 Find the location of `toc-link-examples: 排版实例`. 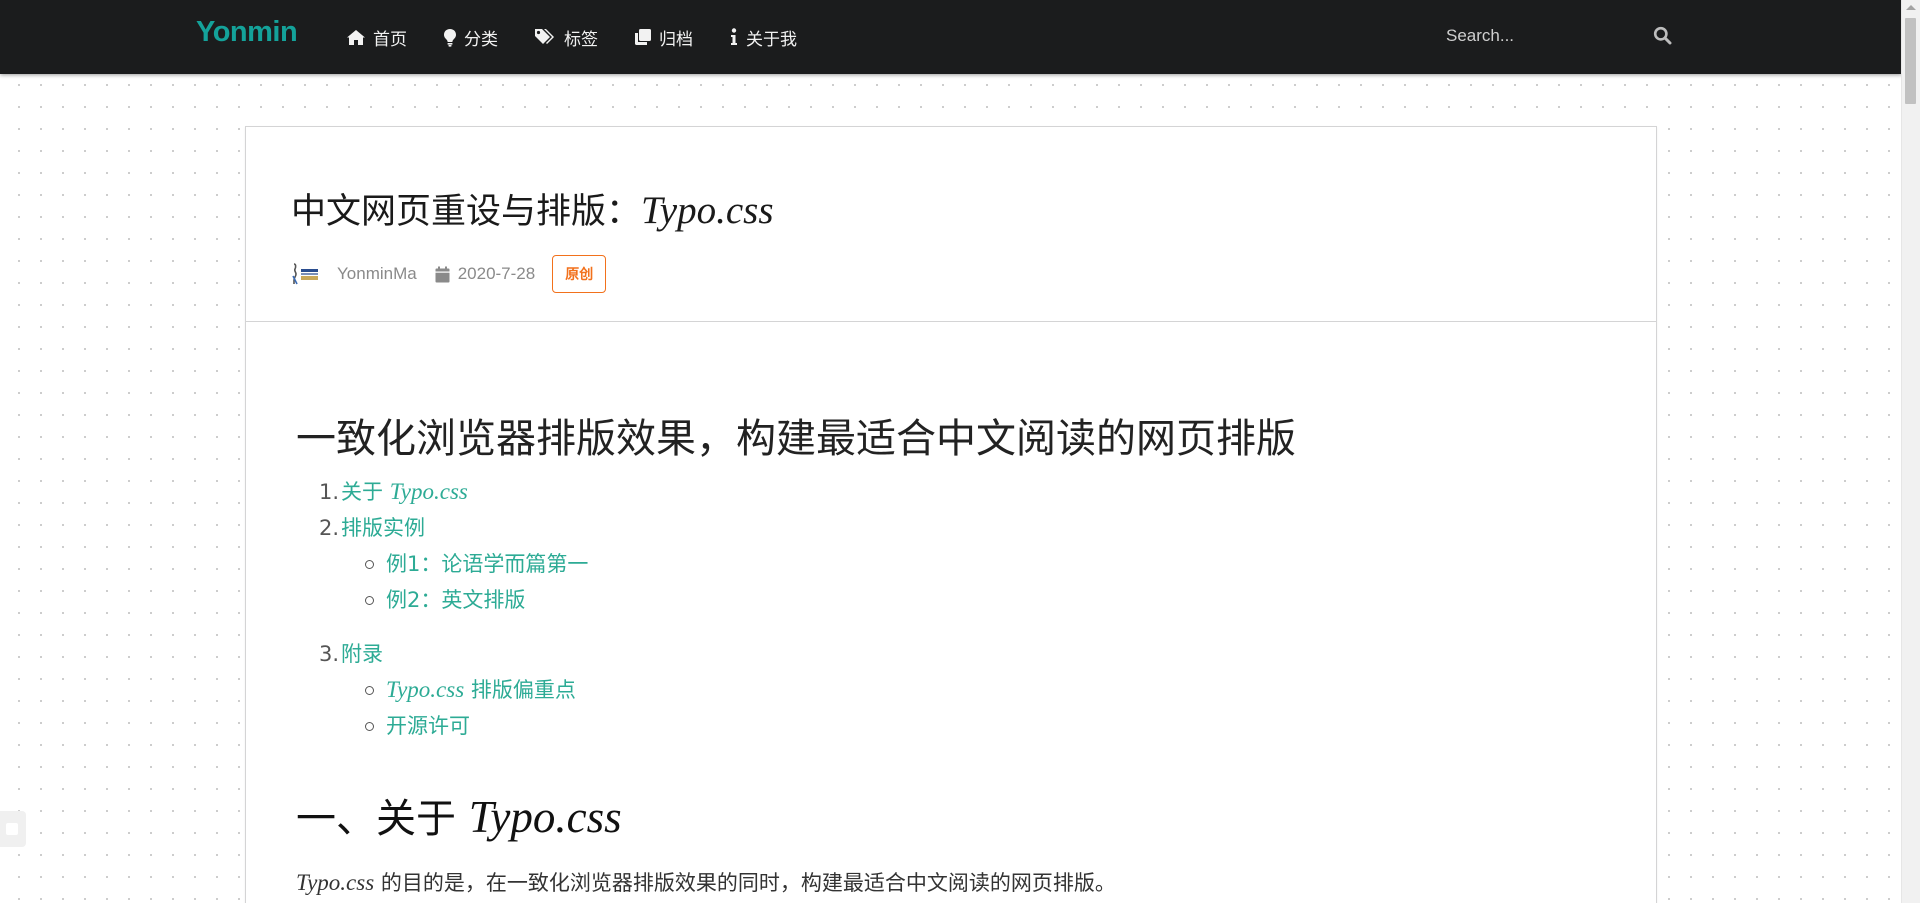

toc-link-examples: 排版实例 is located at coordinates (383, 528).